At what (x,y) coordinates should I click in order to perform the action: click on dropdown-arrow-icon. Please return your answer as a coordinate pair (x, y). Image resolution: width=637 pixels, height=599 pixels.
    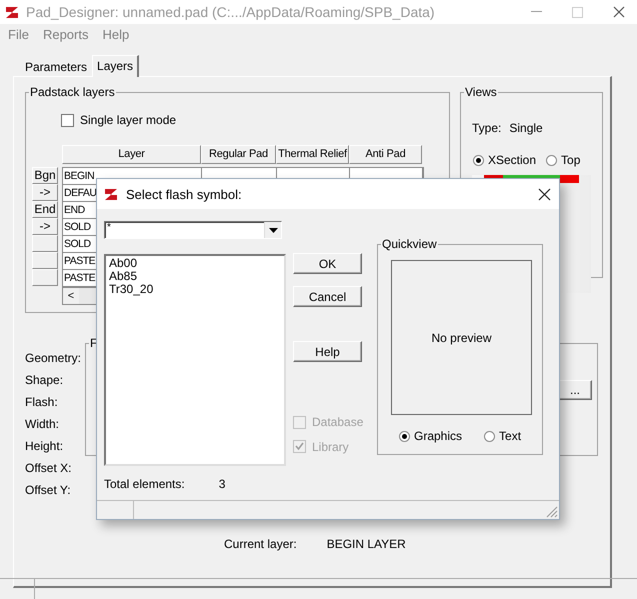
    Looking at the image, I should click on (273, 230).